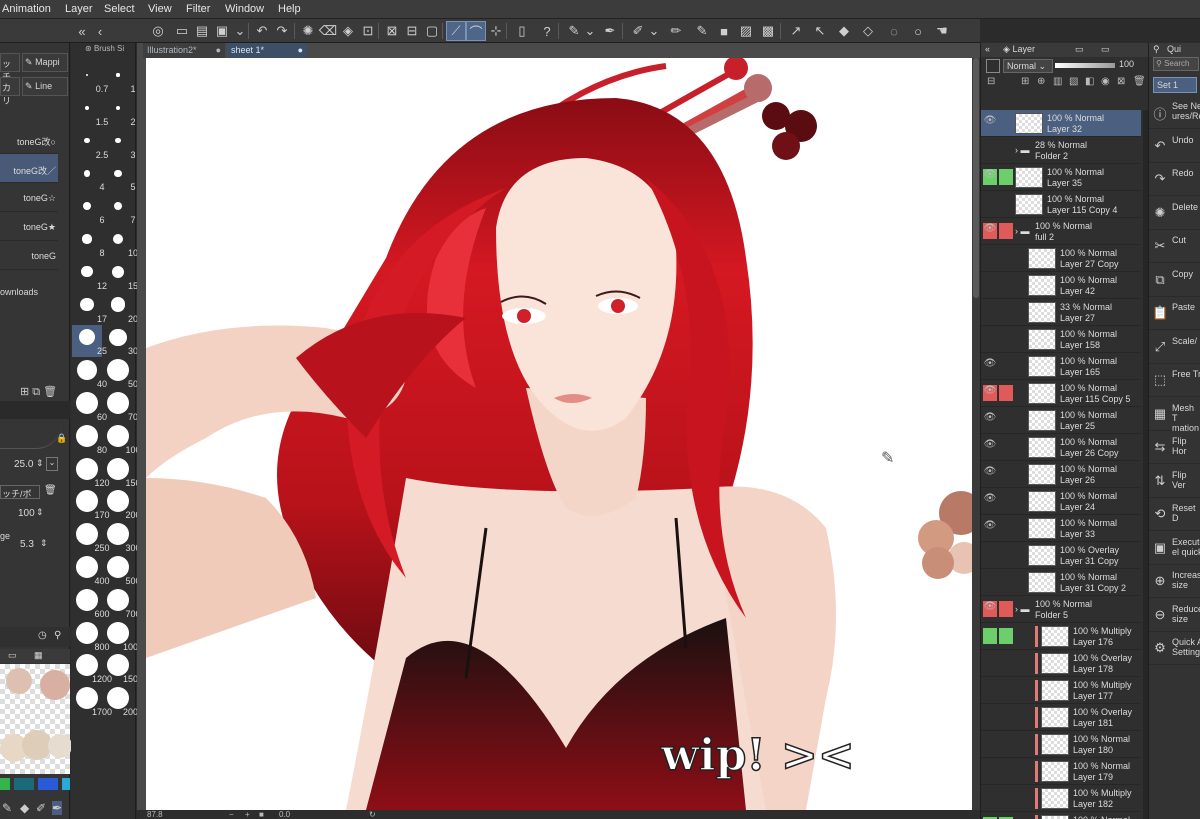 This screenshot has height=819, width=1200. What do you see at coordinates (29, 226) in the screenshot?
I see `tone-item: toneG★` at bounding box center [29, 226].